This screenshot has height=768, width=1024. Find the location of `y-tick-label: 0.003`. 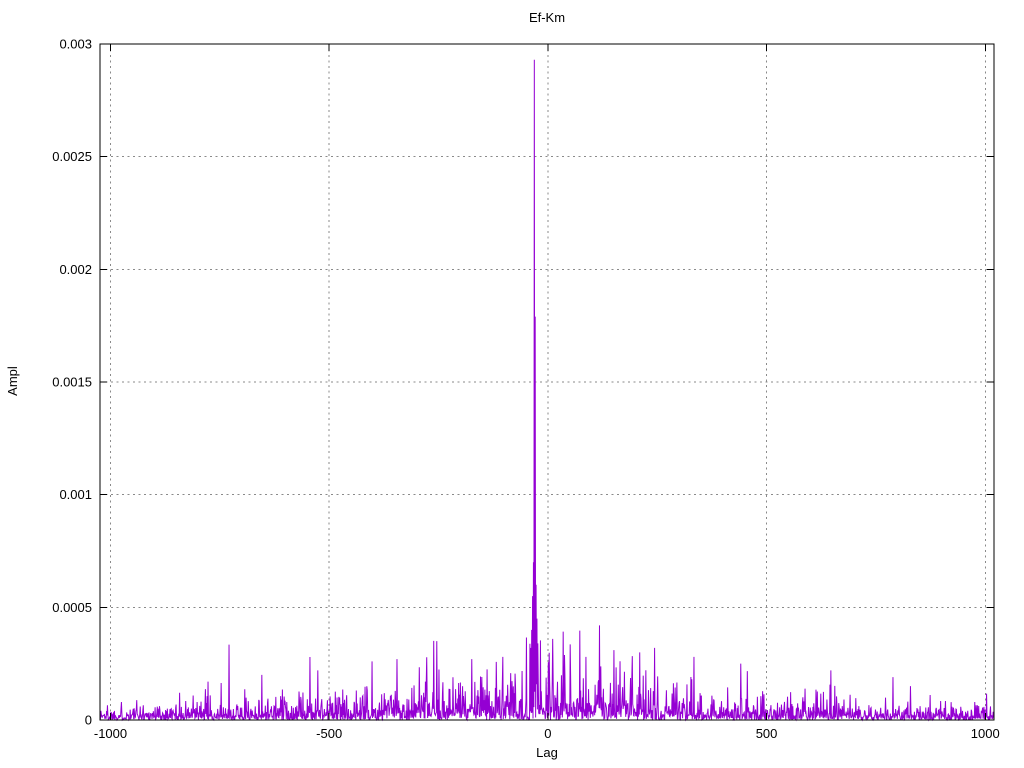

y-tick-label: 0.003 is located at coordinates (75, 44).